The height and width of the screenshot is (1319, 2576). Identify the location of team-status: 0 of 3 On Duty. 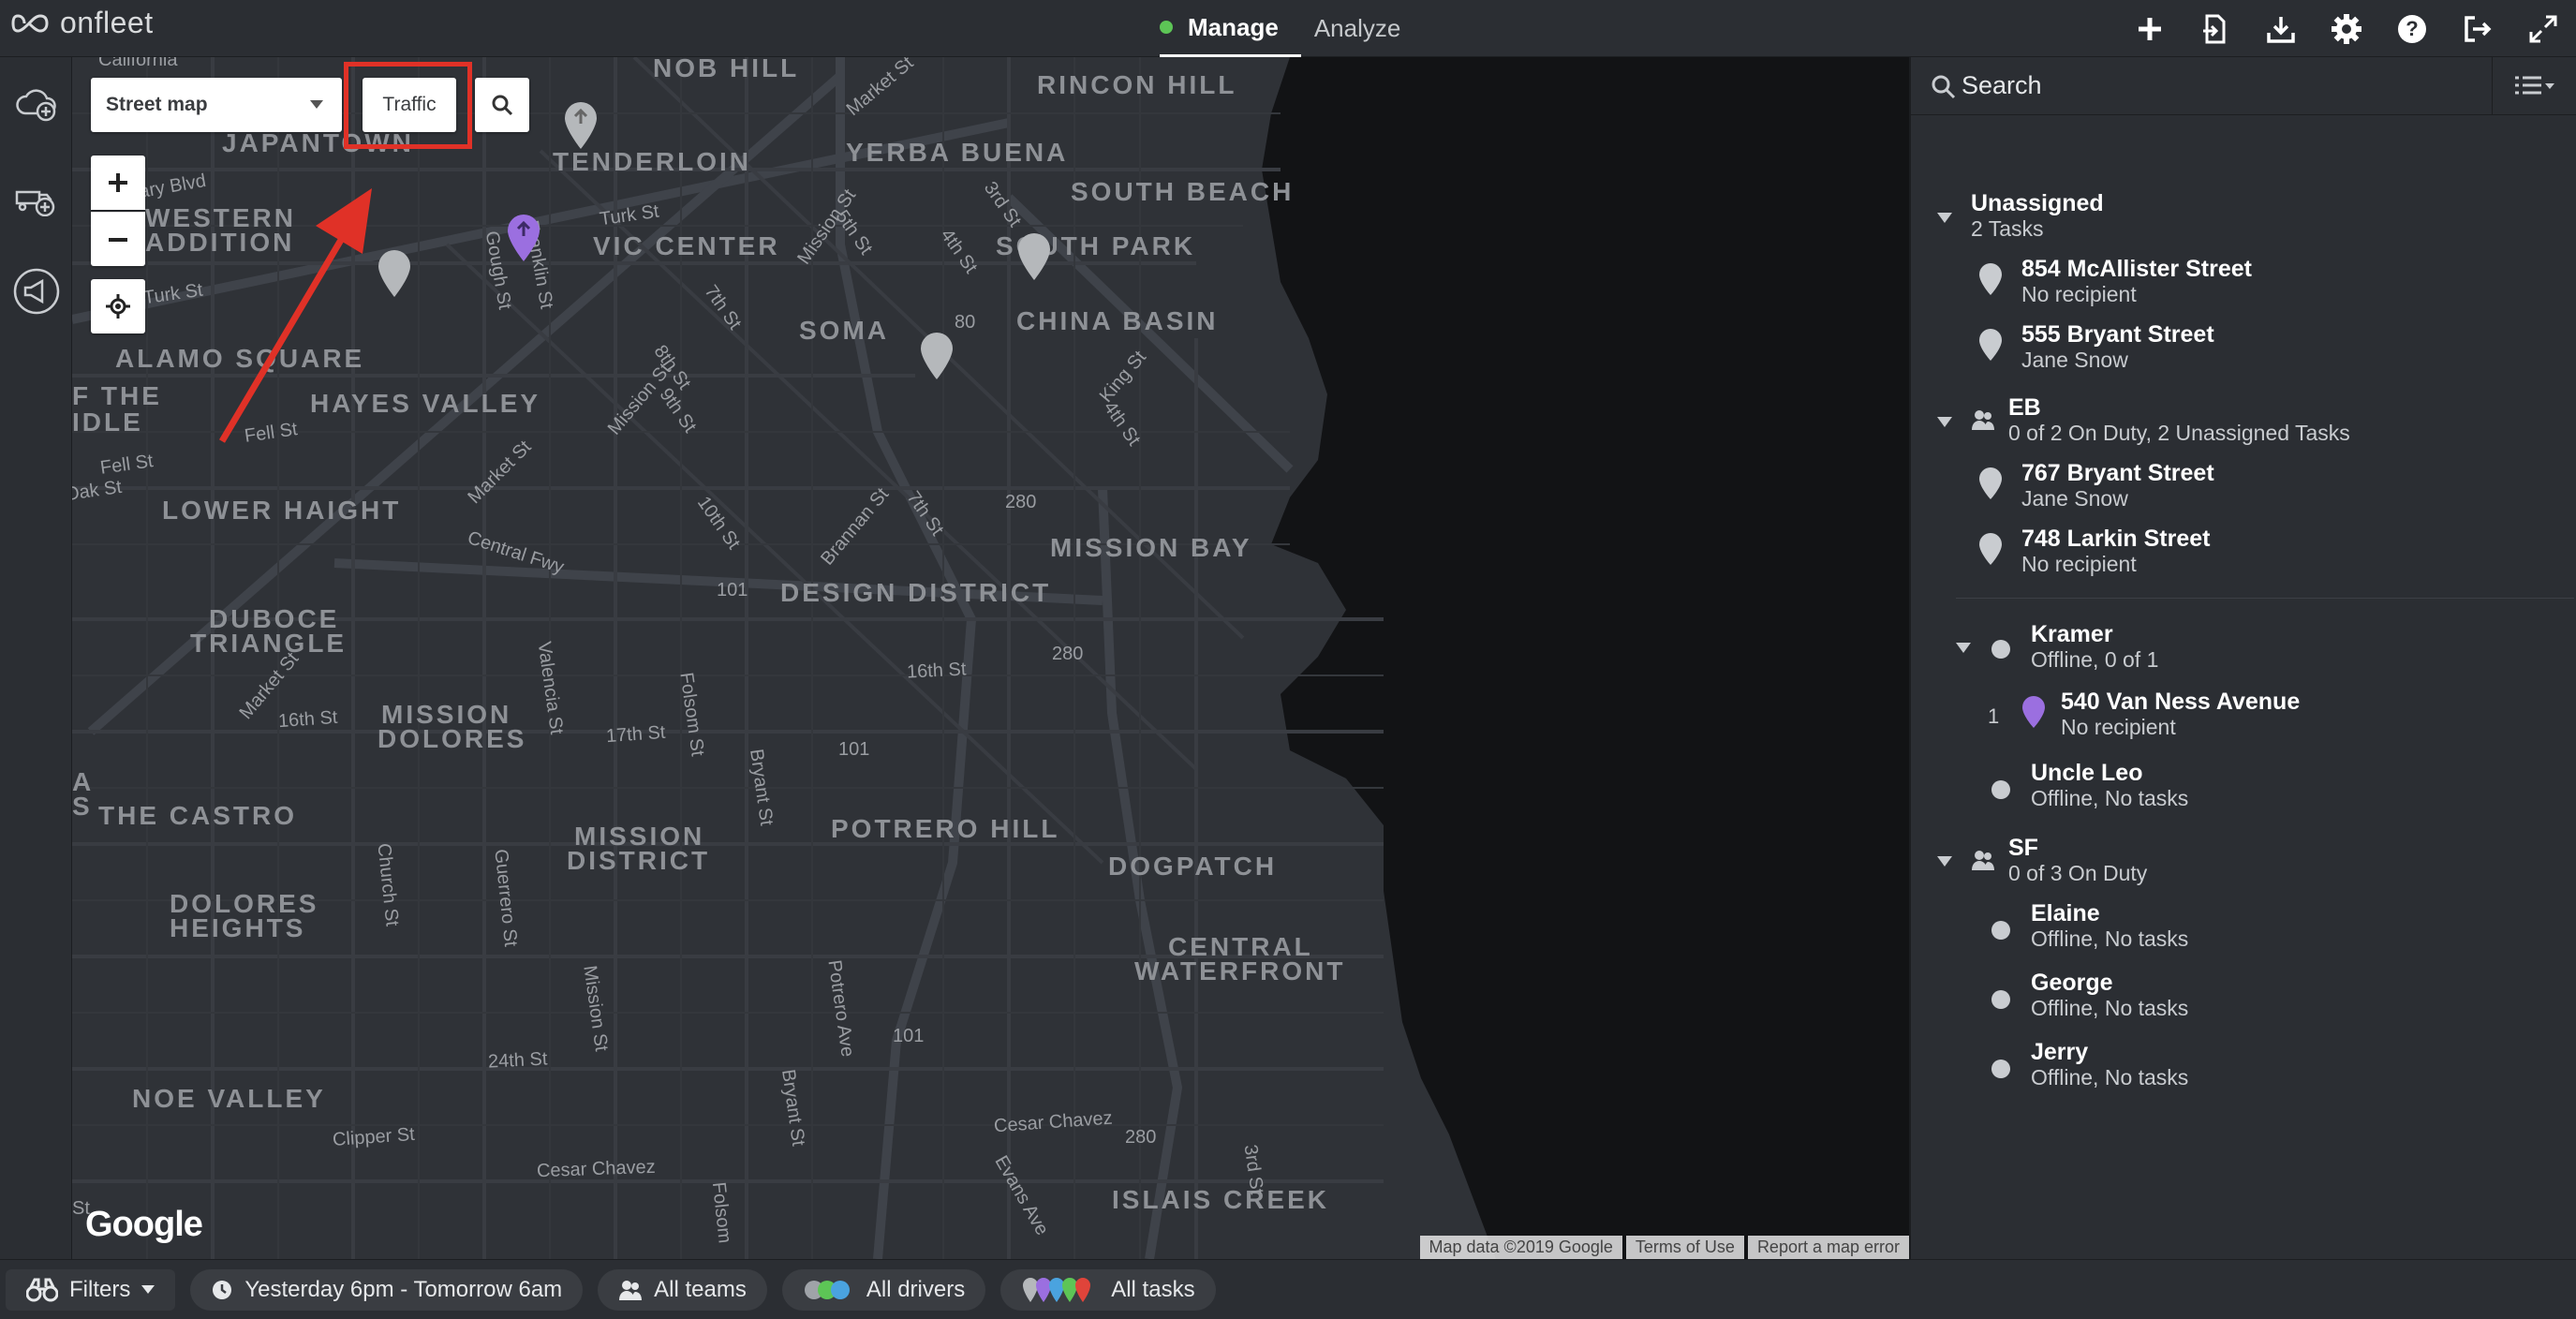
(2078, 873).